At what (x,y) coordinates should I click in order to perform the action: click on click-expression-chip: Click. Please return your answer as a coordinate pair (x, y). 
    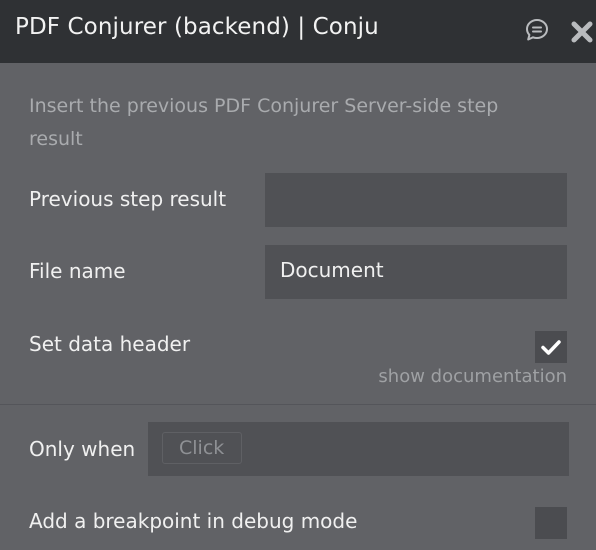
    Looking at the image, I should click on (202, 448).